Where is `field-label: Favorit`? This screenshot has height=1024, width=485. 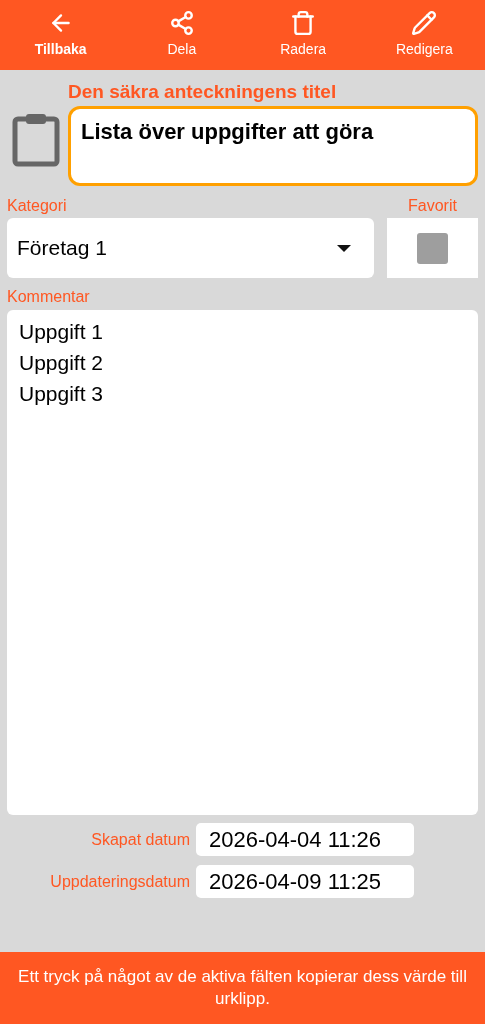
field-label: Favorit is located at coordinates (432, 206).